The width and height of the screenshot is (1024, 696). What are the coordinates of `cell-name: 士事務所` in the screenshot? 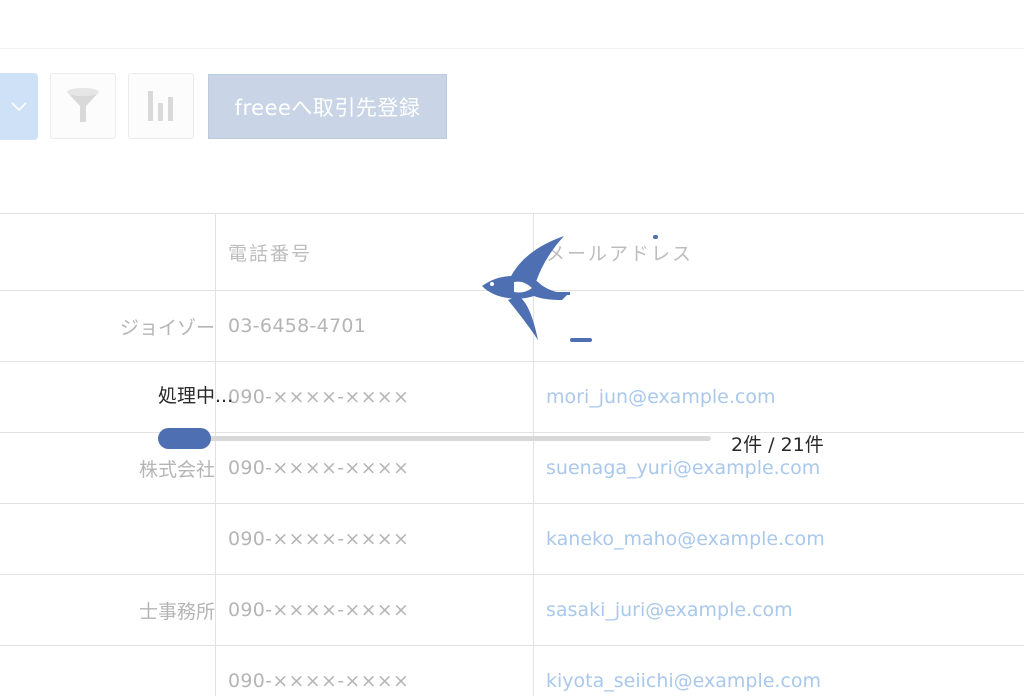 It's located at (176, 611).